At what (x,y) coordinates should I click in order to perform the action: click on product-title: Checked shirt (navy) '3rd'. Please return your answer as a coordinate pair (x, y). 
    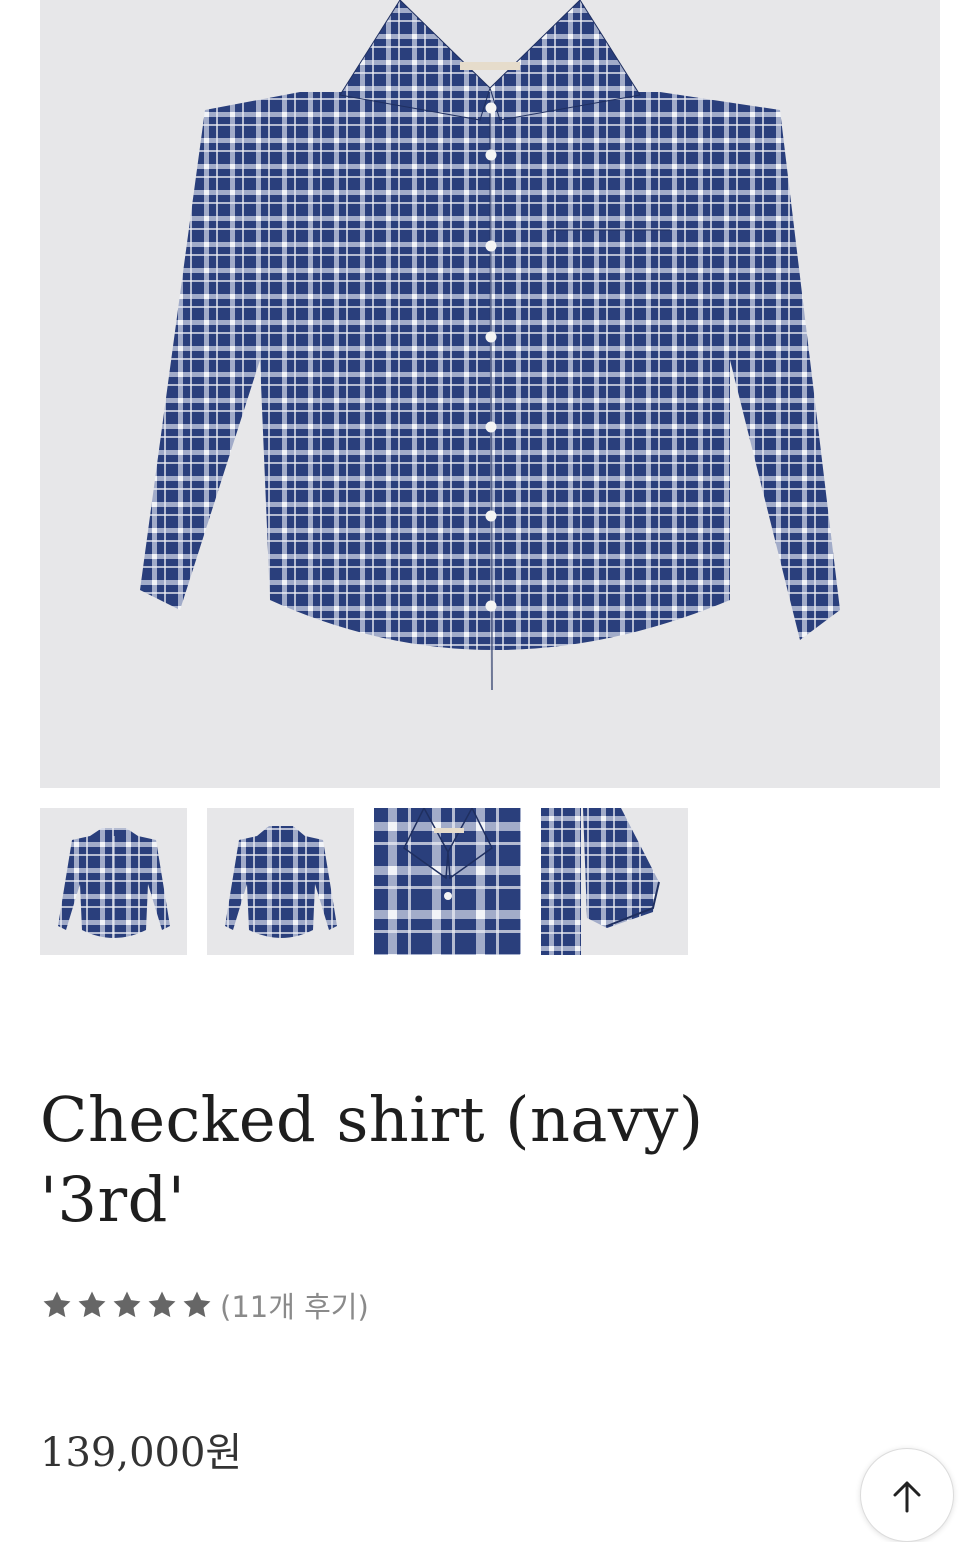
    Looking at the image, I should click on (470, 1160).